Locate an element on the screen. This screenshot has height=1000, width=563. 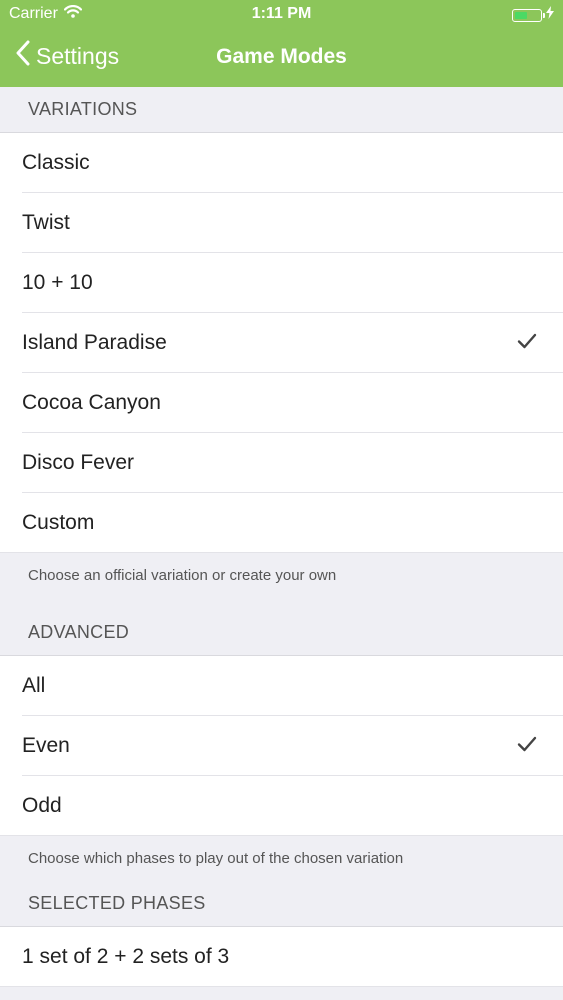
variation-row: Custom is located at coordinates (281, 523).